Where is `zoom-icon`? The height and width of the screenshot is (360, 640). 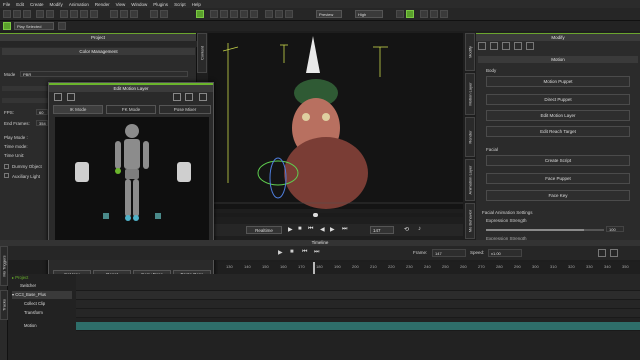
zoom-icon is located at coordinates (234, 14).